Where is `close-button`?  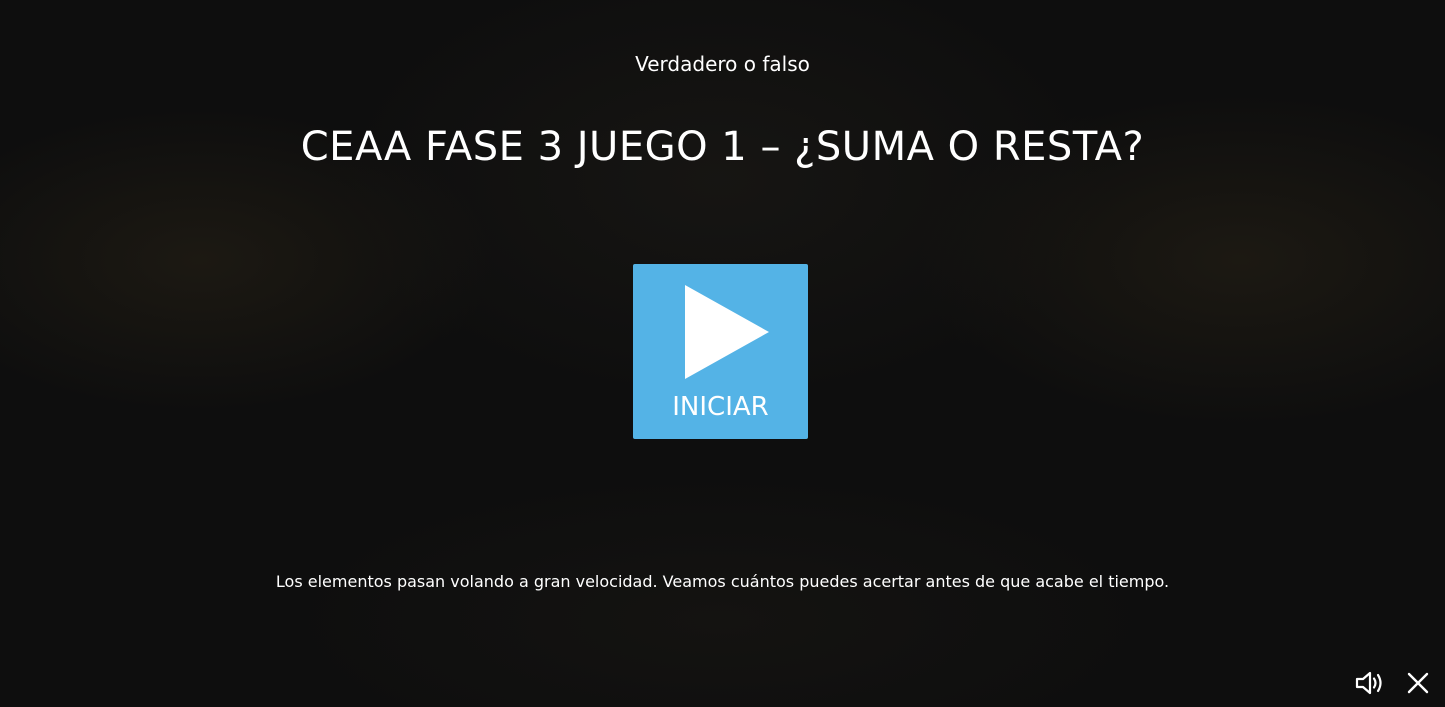
close-button is located at coordinates (1418, 683).